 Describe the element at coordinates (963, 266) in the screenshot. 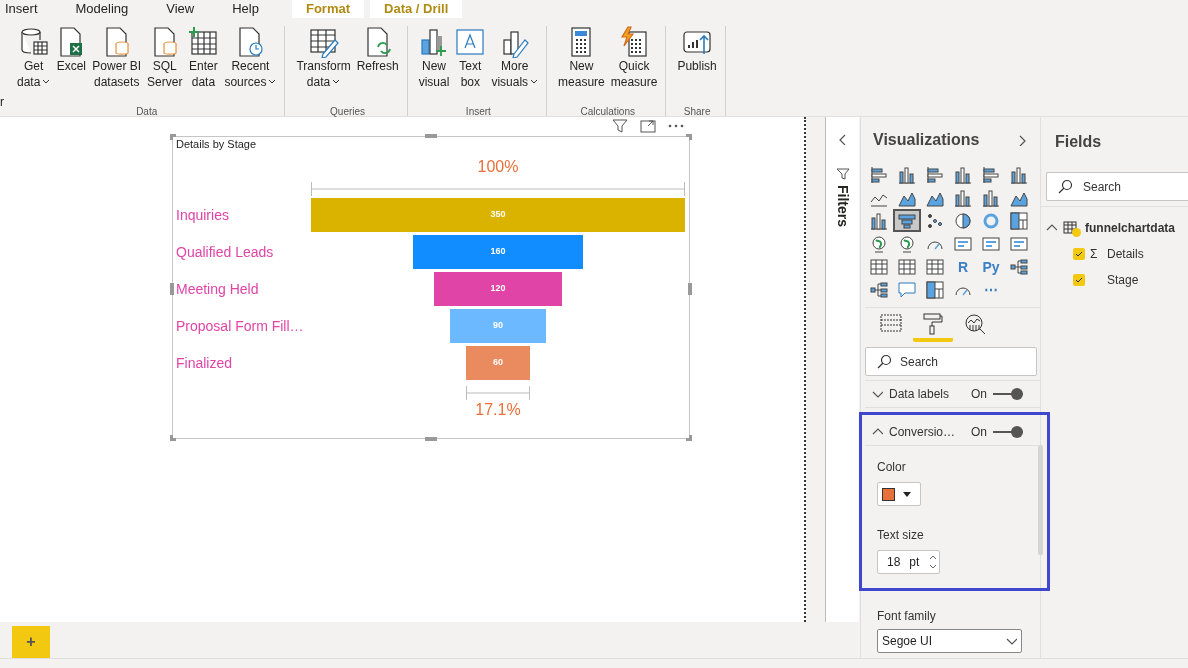

I see `visual-type-button: R` at that location.